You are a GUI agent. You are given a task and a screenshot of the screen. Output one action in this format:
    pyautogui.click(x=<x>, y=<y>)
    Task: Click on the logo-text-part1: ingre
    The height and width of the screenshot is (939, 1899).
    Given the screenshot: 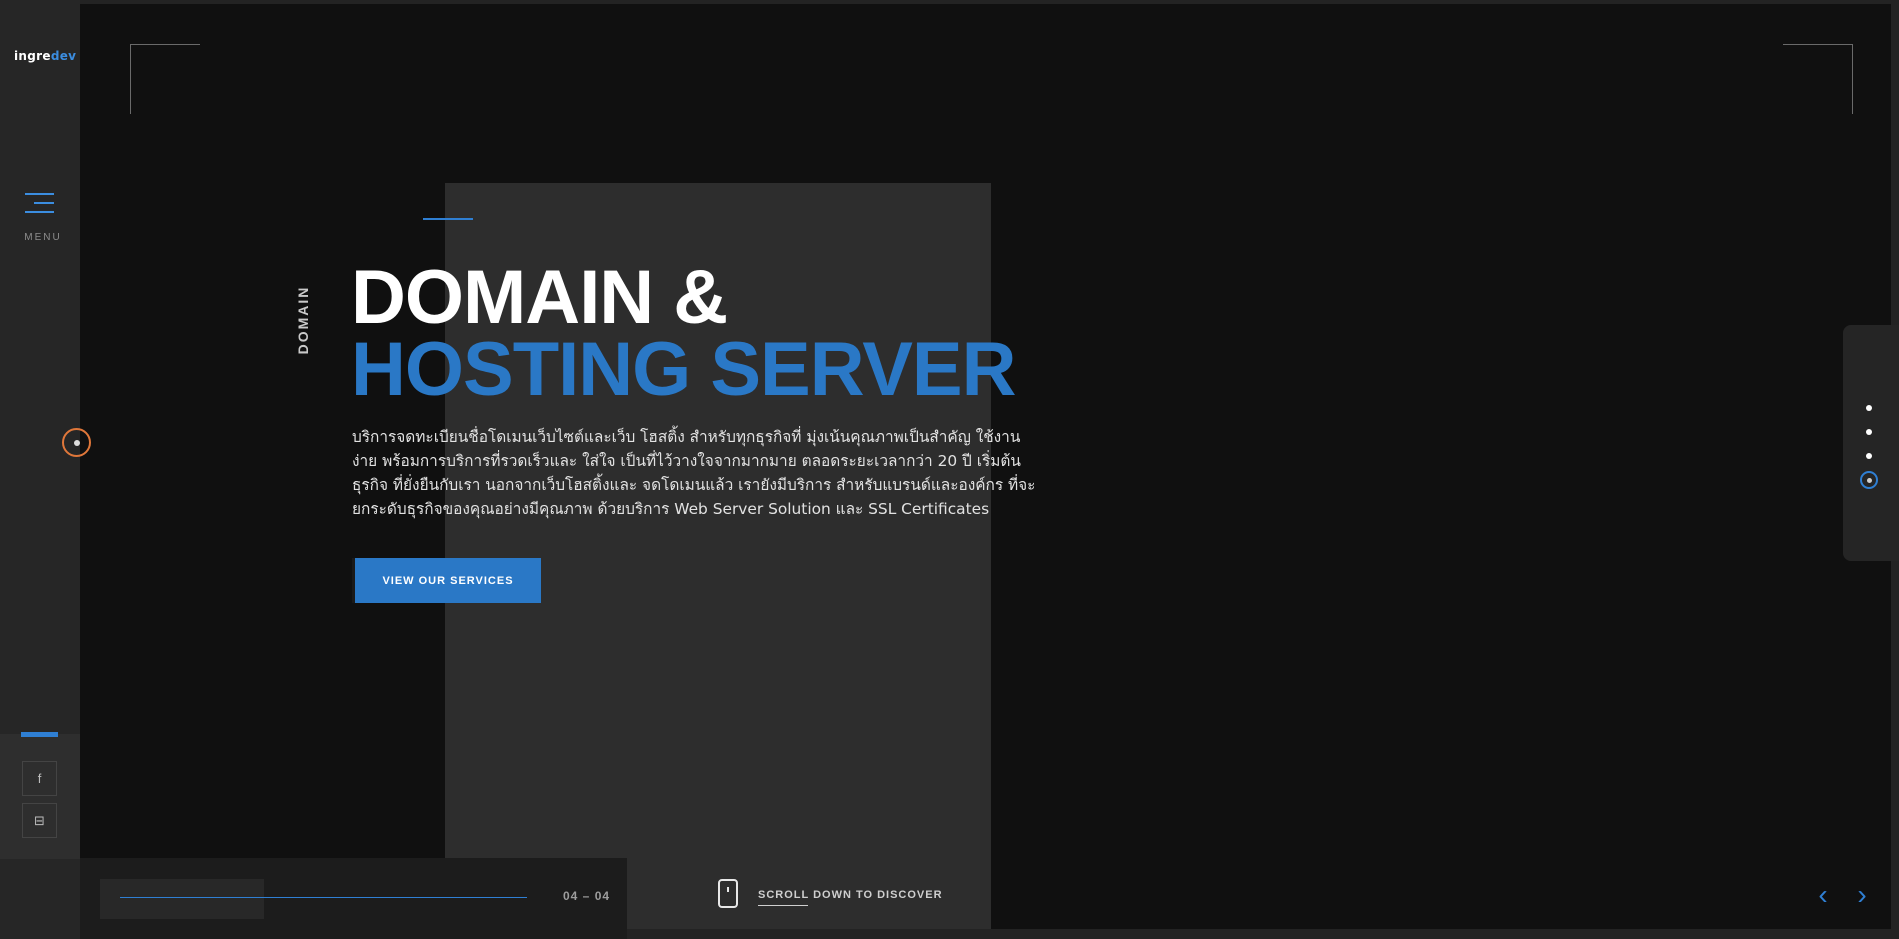 What is the action you would take?
    pyautogui.click(x=32, y=56)
    